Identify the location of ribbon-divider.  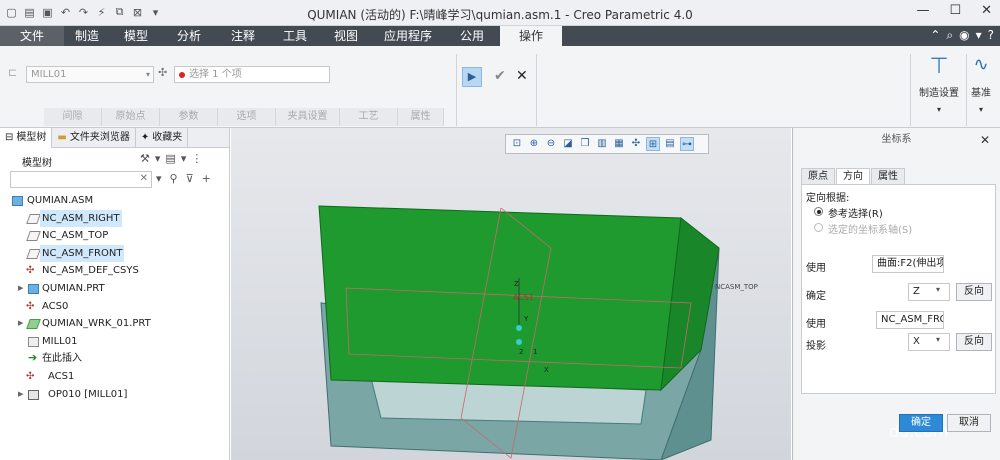
(910, 90).